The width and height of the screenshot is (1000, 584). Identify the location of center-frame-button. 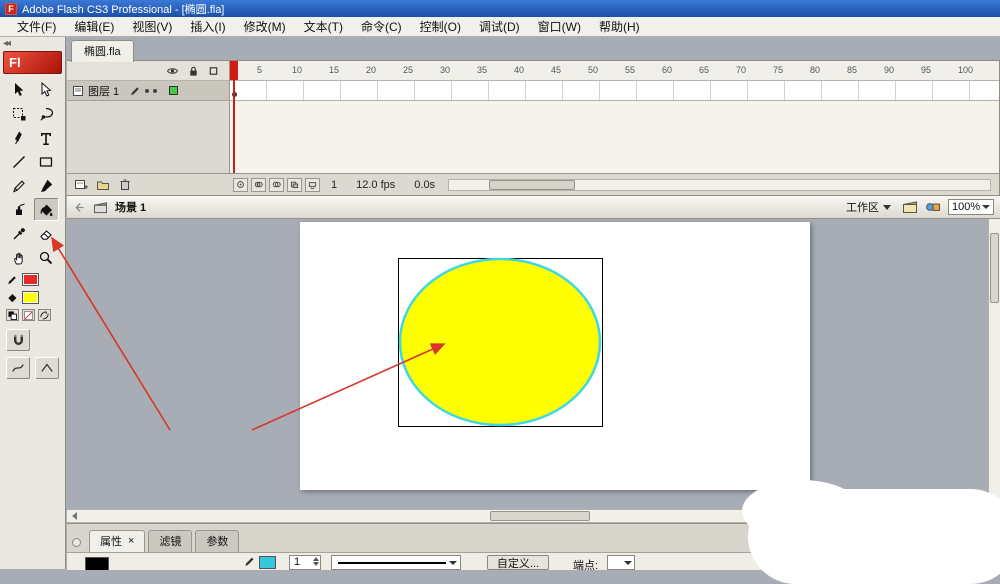
(240, 184).